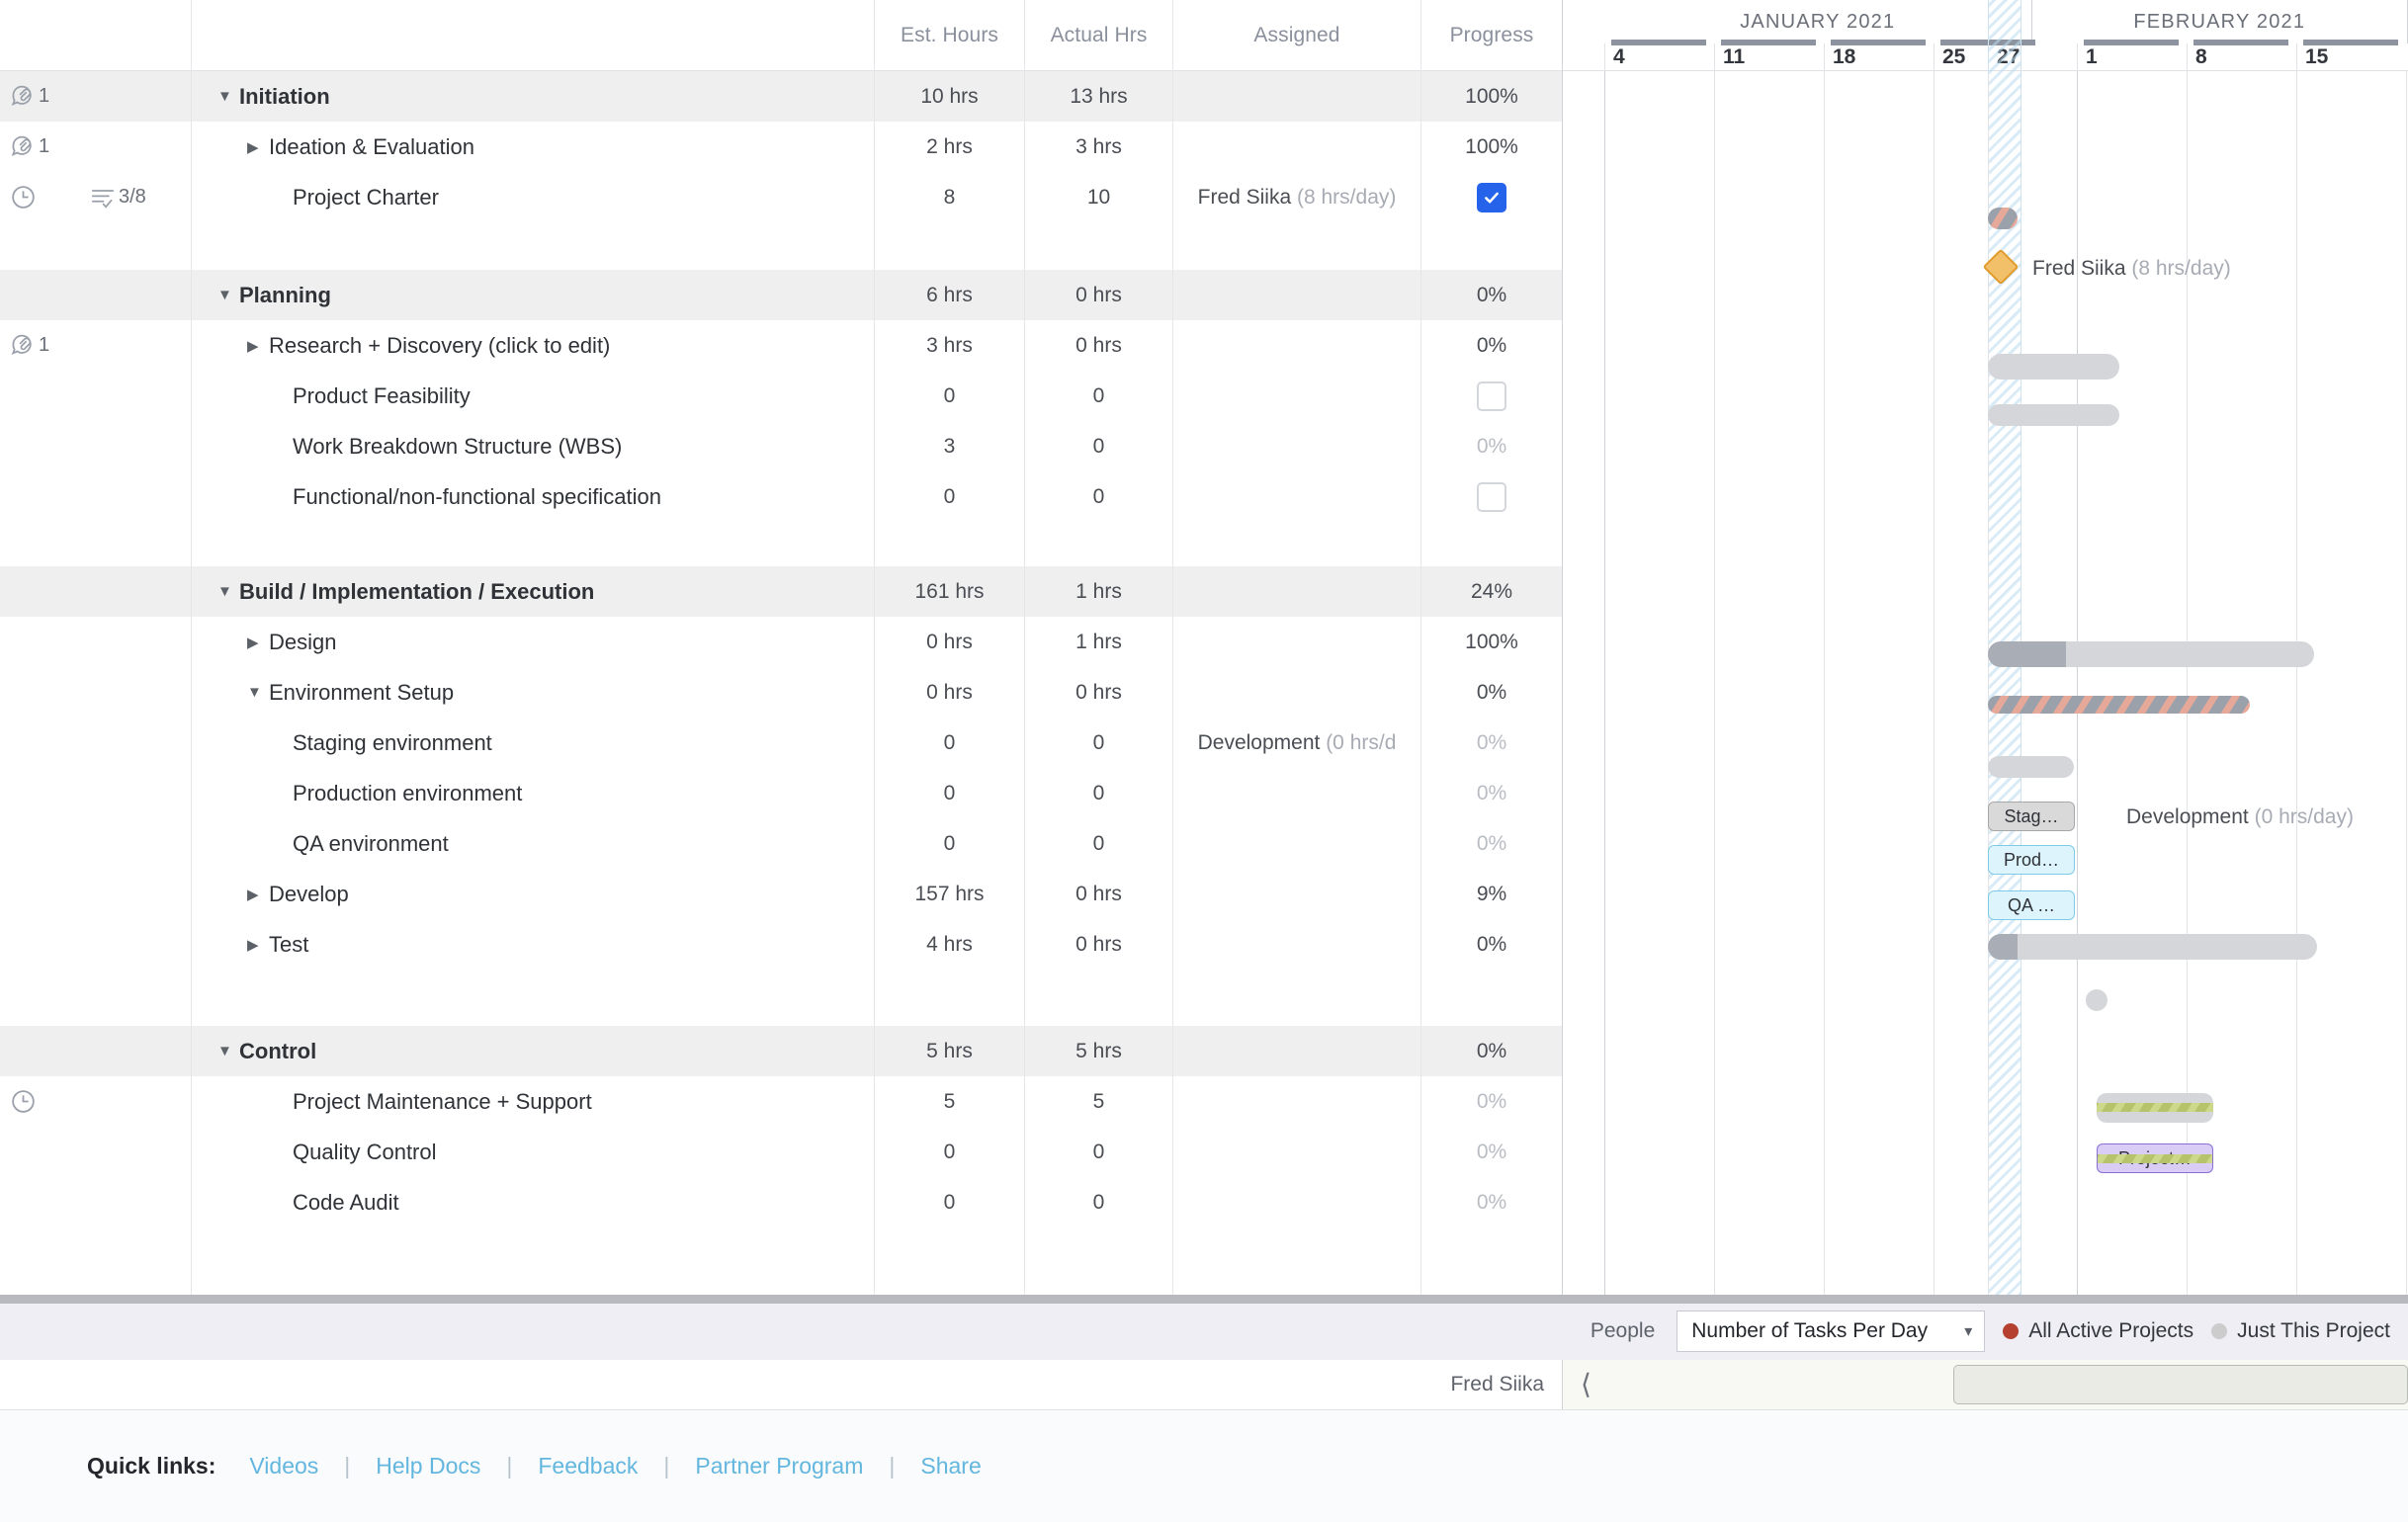  I want to click on cell-est-hours: 4 hrs, so click(950, 945).